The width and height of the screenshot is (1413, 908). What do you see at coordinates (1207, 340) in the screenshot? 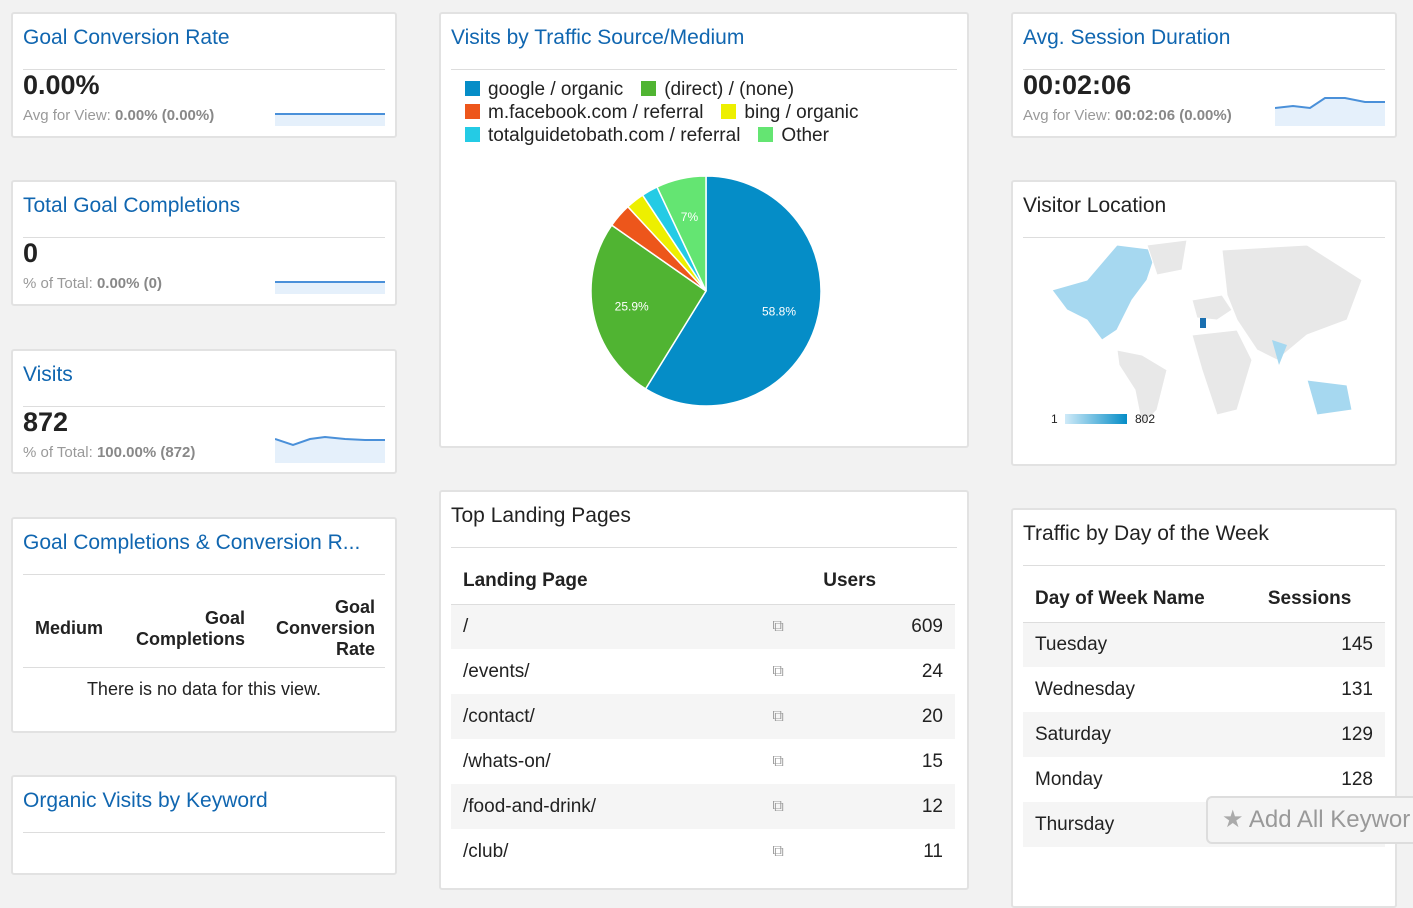
I see `world-map` at bounding box center [1207, 340].